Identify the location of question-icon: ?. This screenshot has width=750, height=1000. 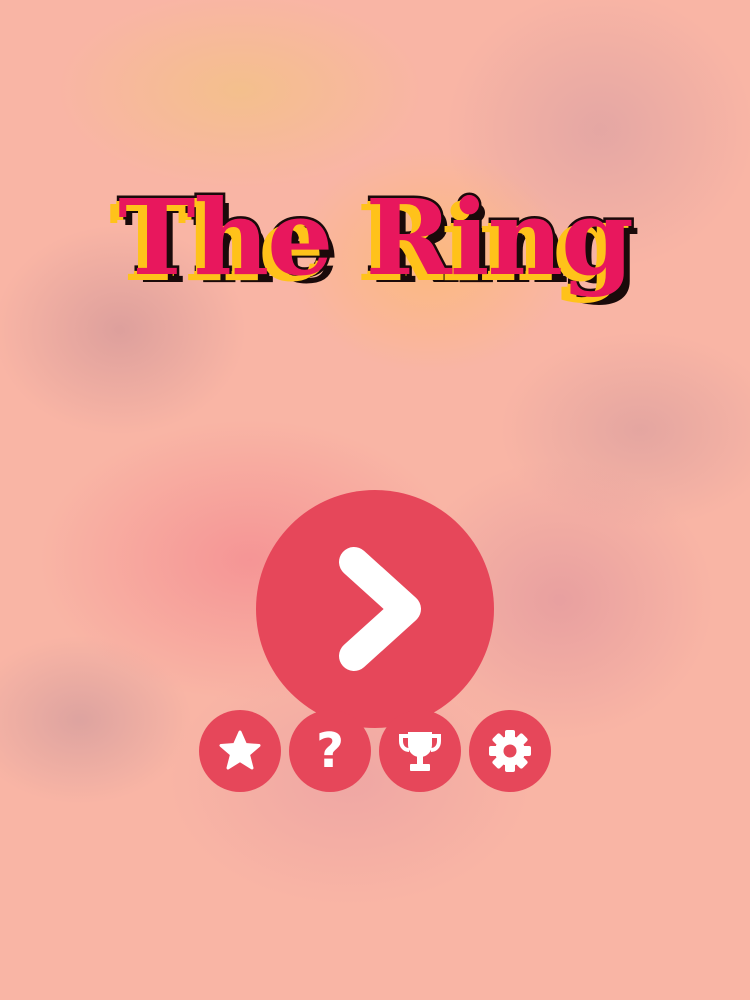
(330, 751).